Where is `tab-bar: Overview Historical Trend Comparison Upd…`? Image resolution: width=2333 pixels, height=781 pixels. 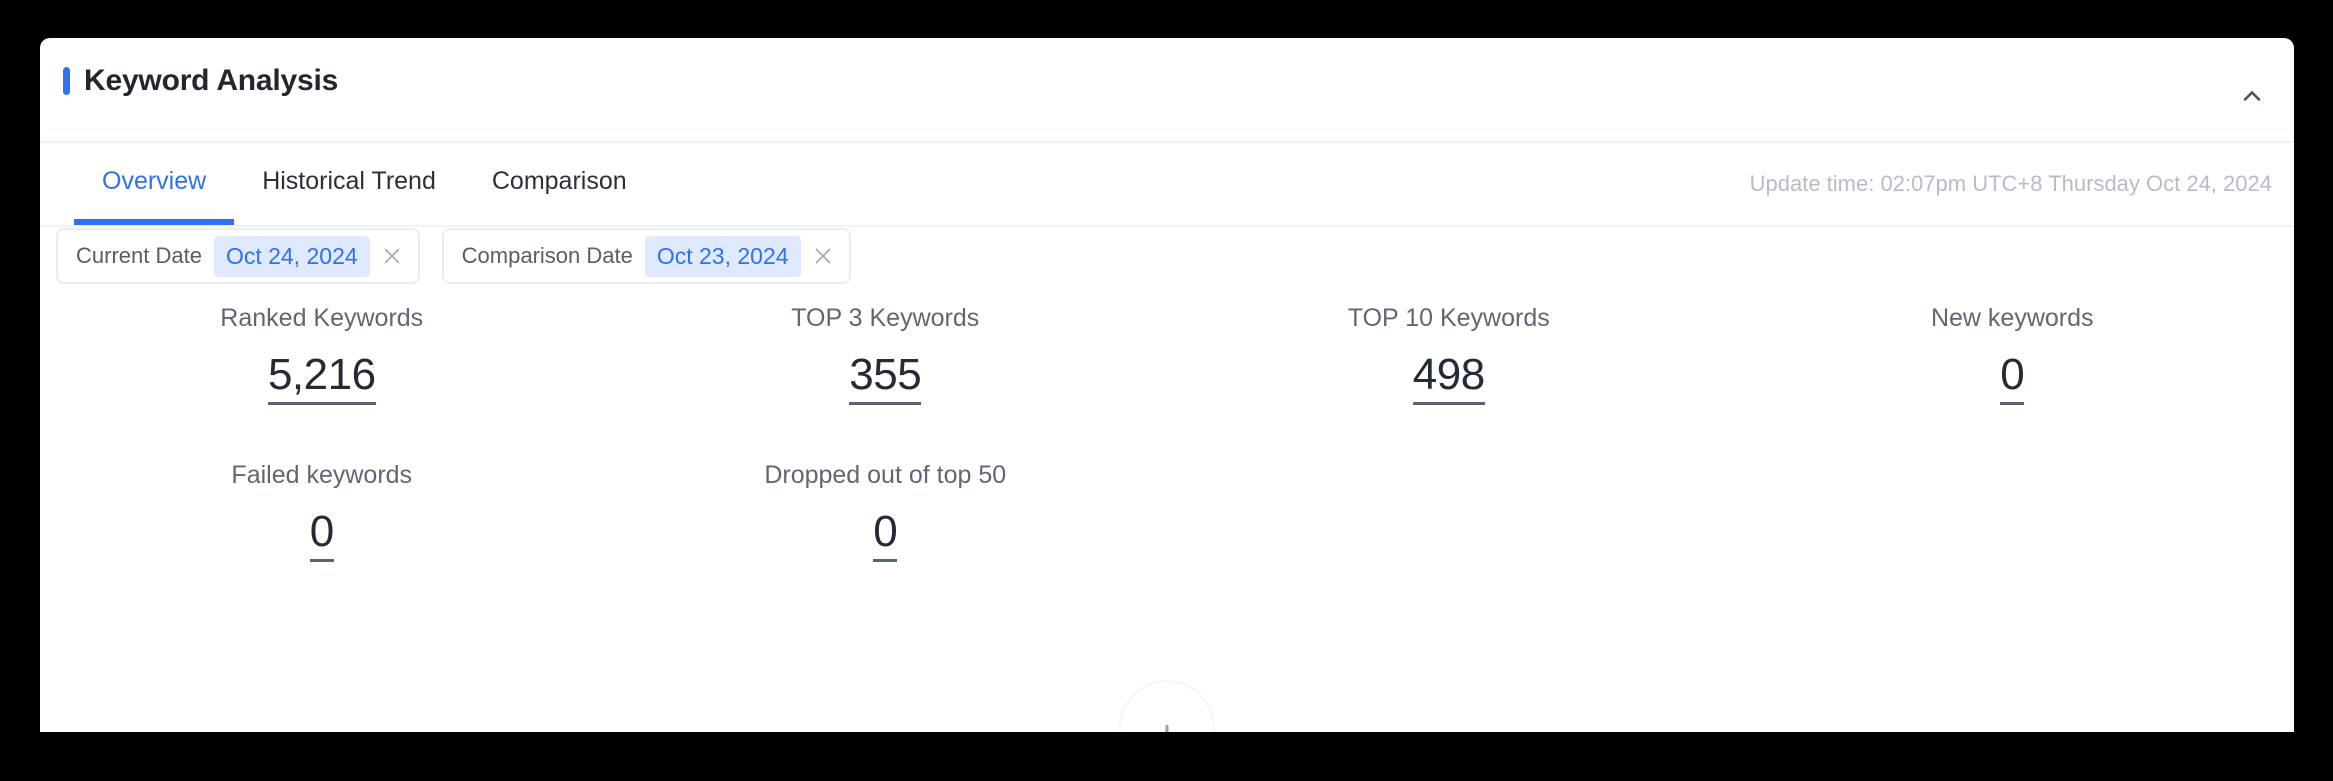 tab-bar: Overview Historical Trend Comparison Upd… is located at coordinates (1167, 185).